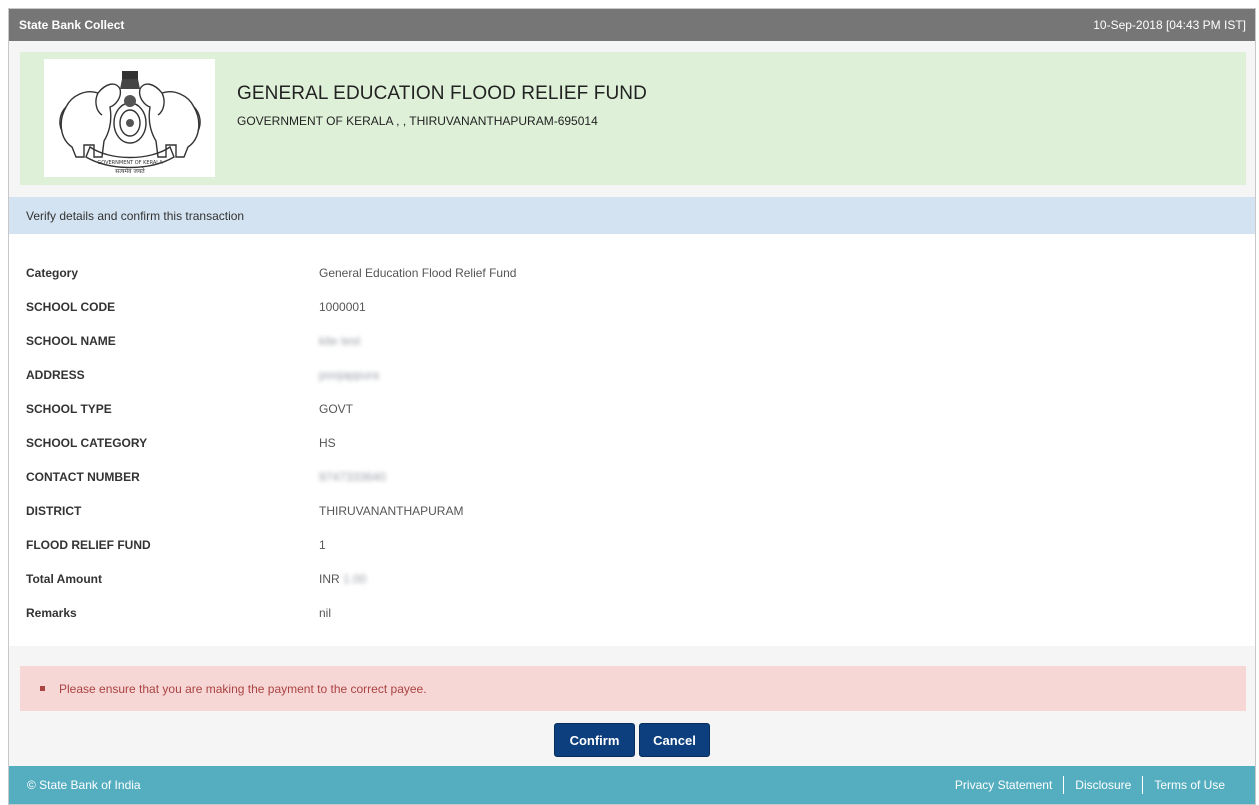 This screenshot has width=1259, height=805. Describe the element at coordinates (632, 545) in the screenshot. I see `detail-row: FLOOD RELIEF FUND 1` at that location.